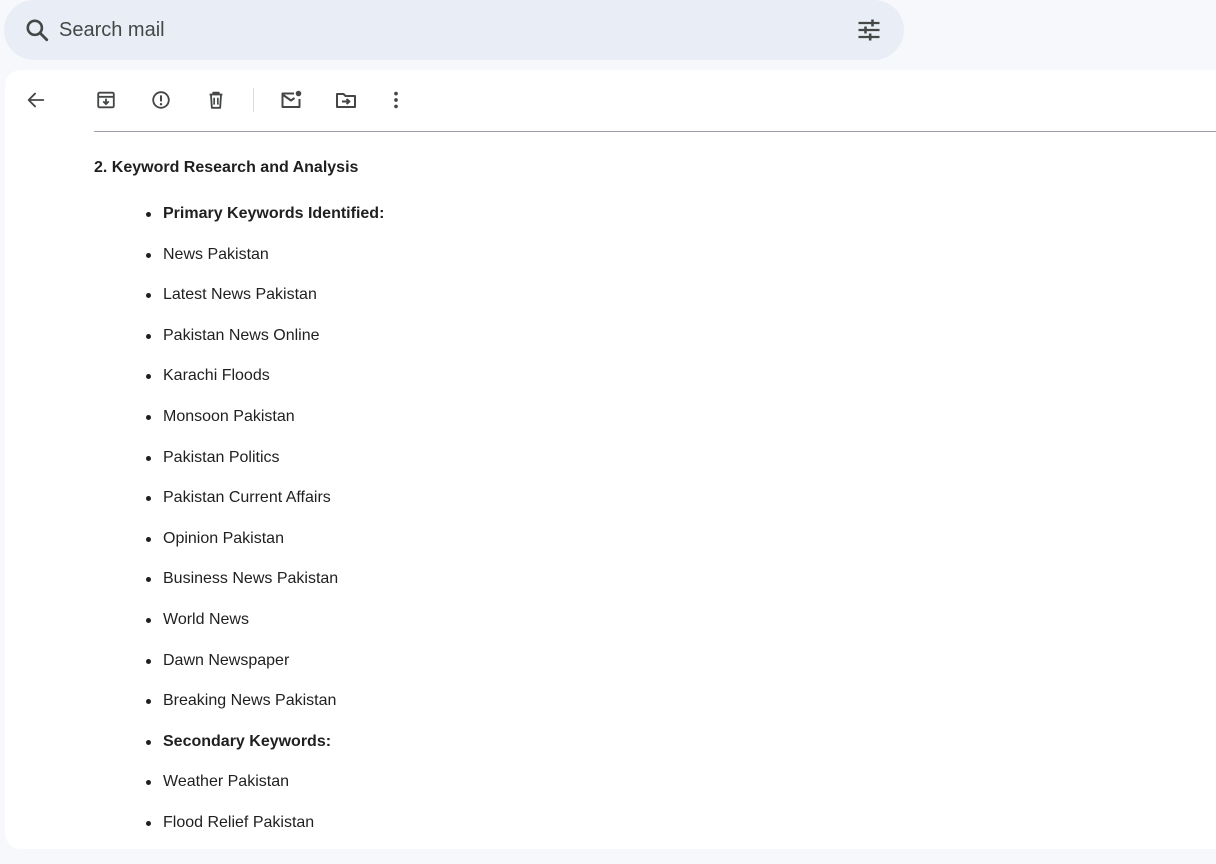 The width and height of the screenshot is (1216, 864). I want to click on keyword-label: Dawn Newspaper, so click(226, 660).